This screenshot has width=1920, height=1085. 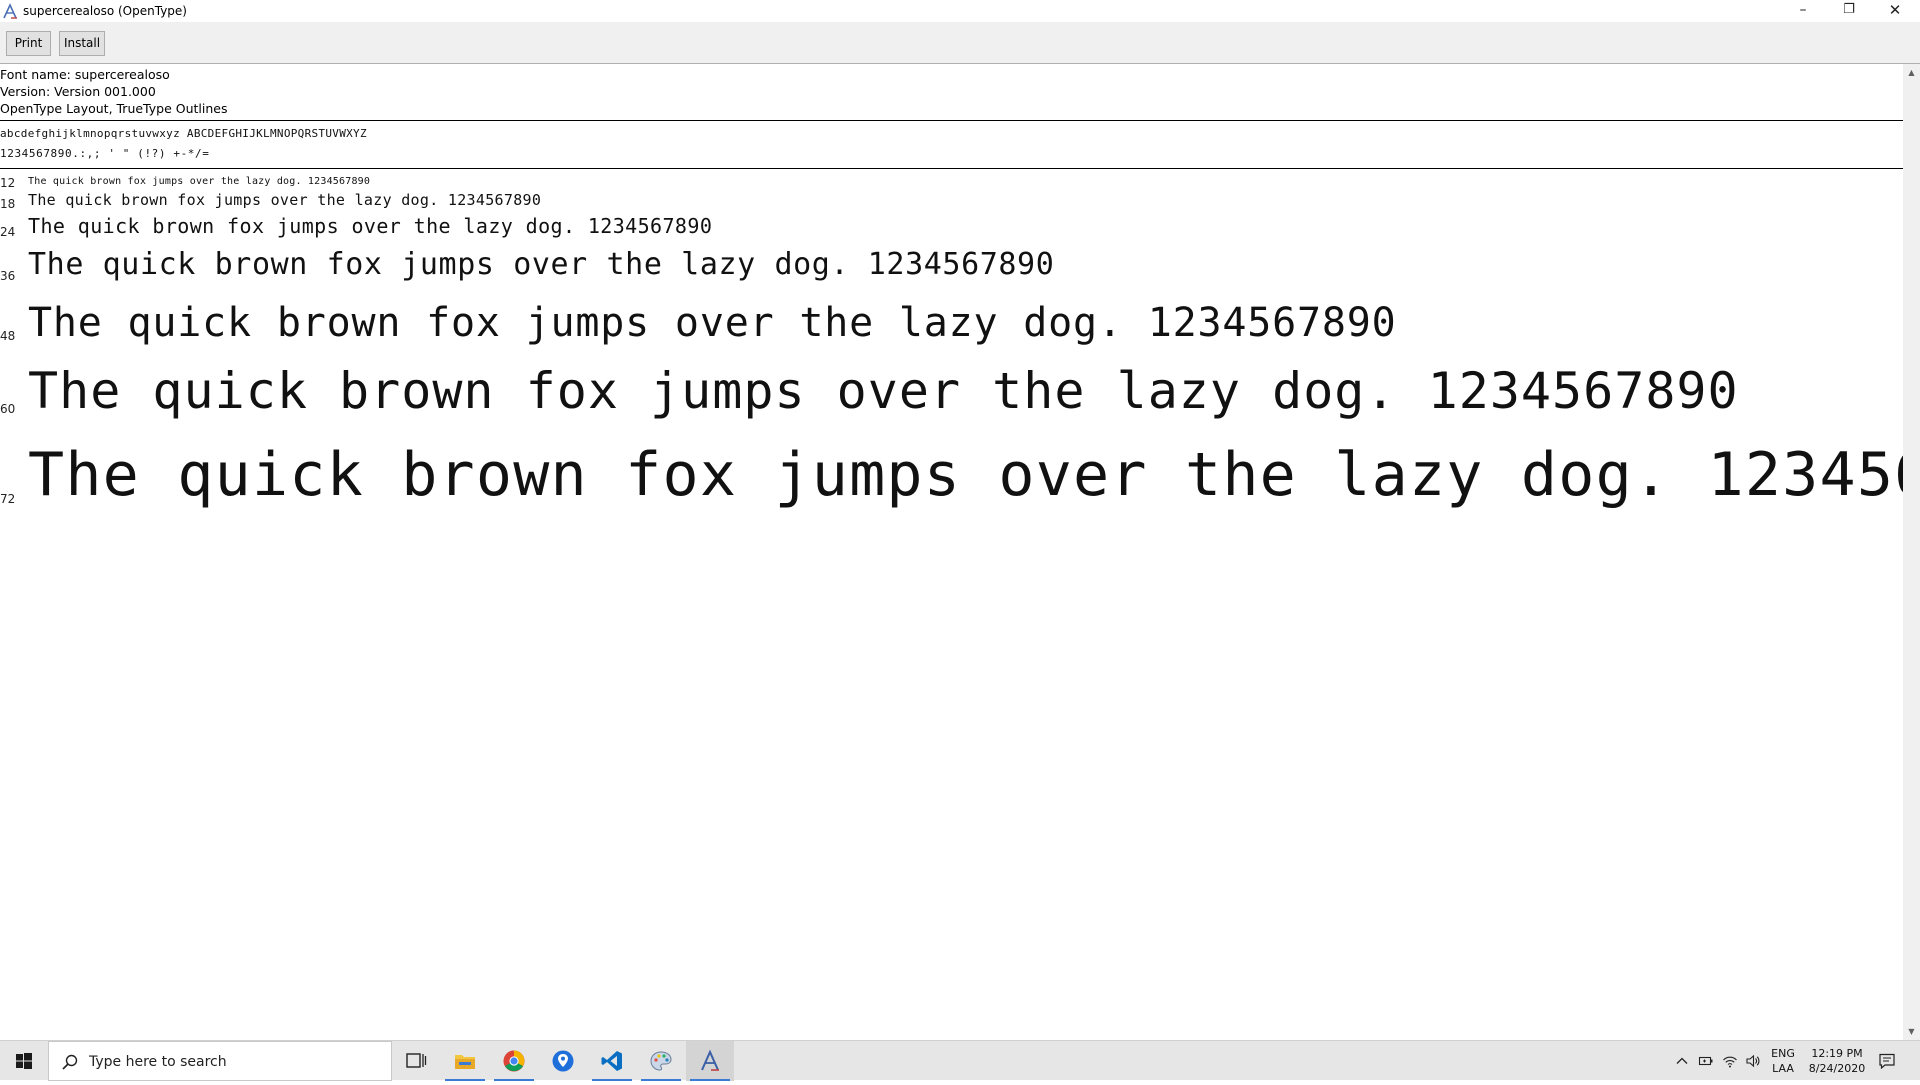 I want to click on sample-size-label: 60, so click(x=8, y=409).